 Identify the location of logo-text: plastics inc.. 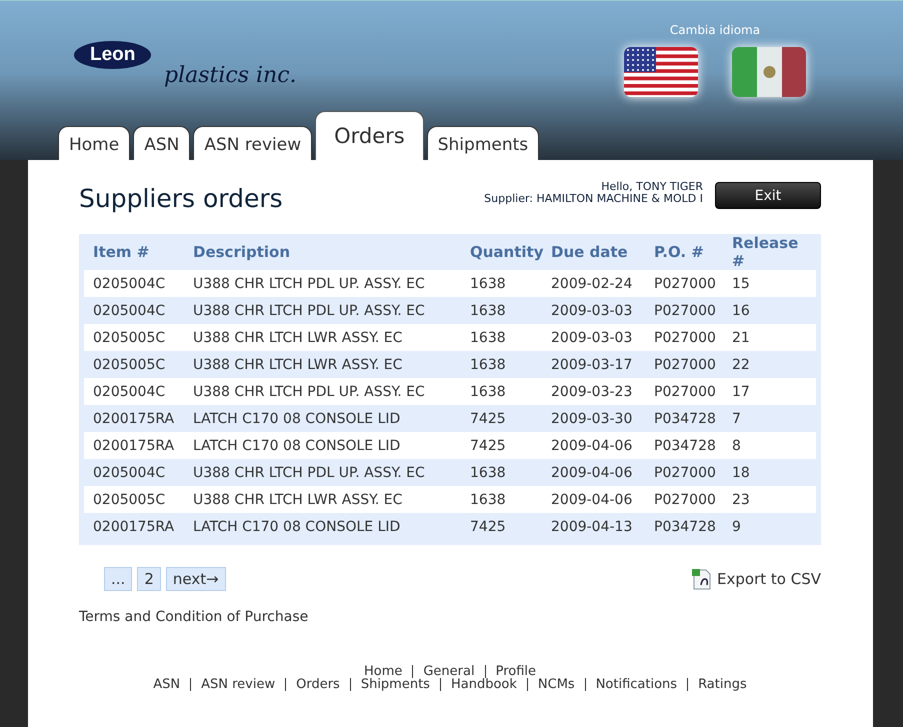
(230, 75).